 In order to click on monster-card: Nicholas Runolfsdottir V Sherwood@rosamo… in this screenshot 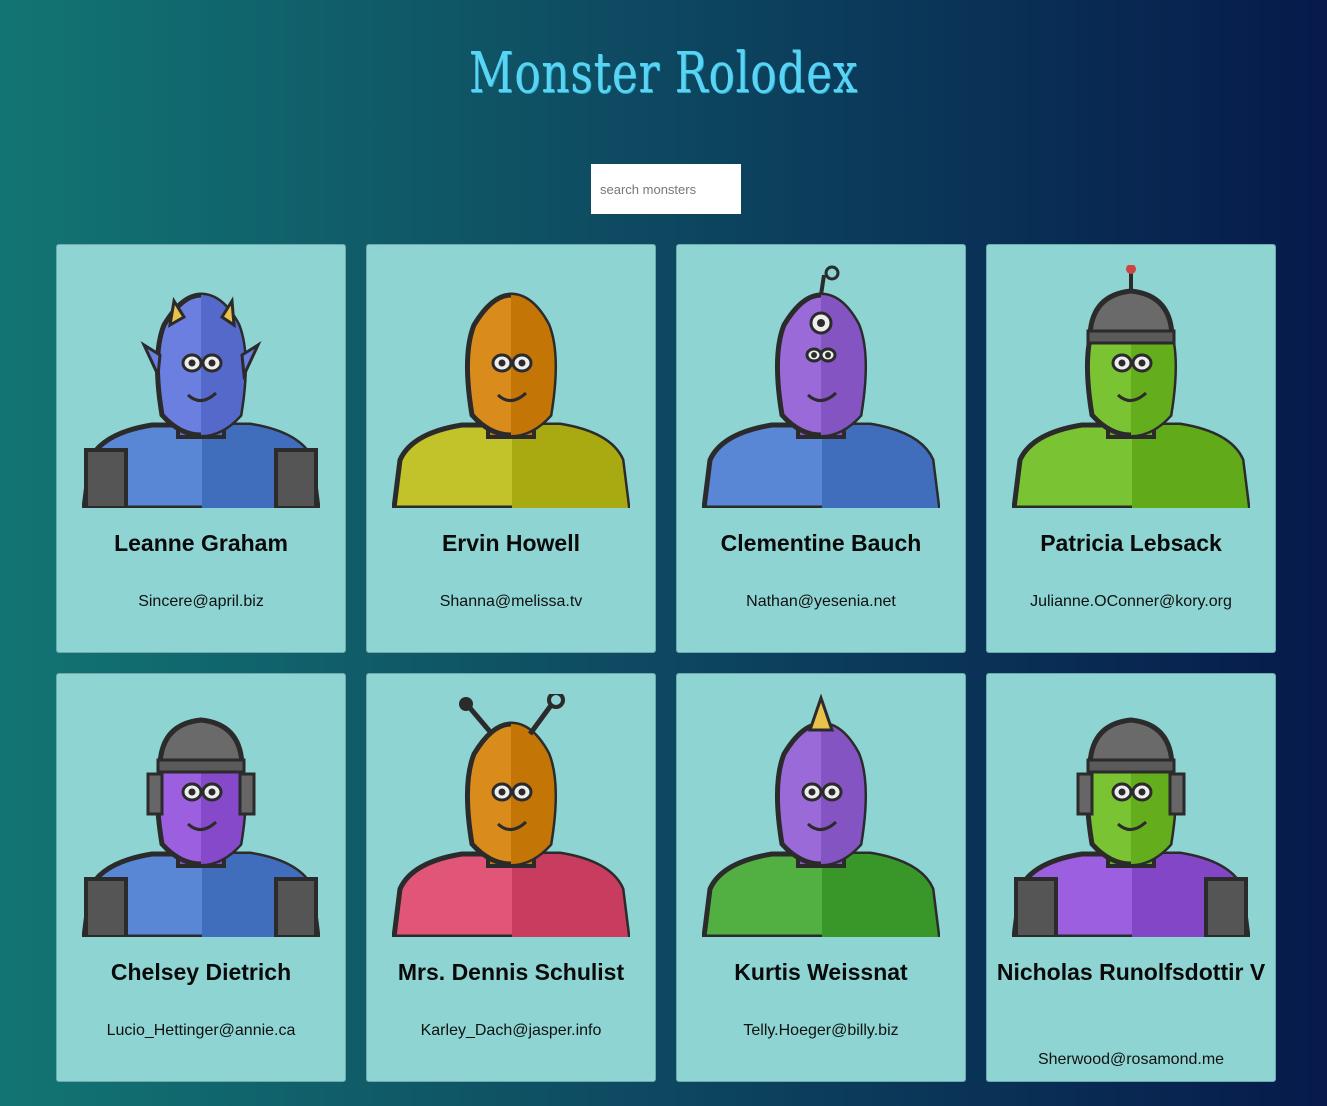, I will do `click(1131, 877)`.